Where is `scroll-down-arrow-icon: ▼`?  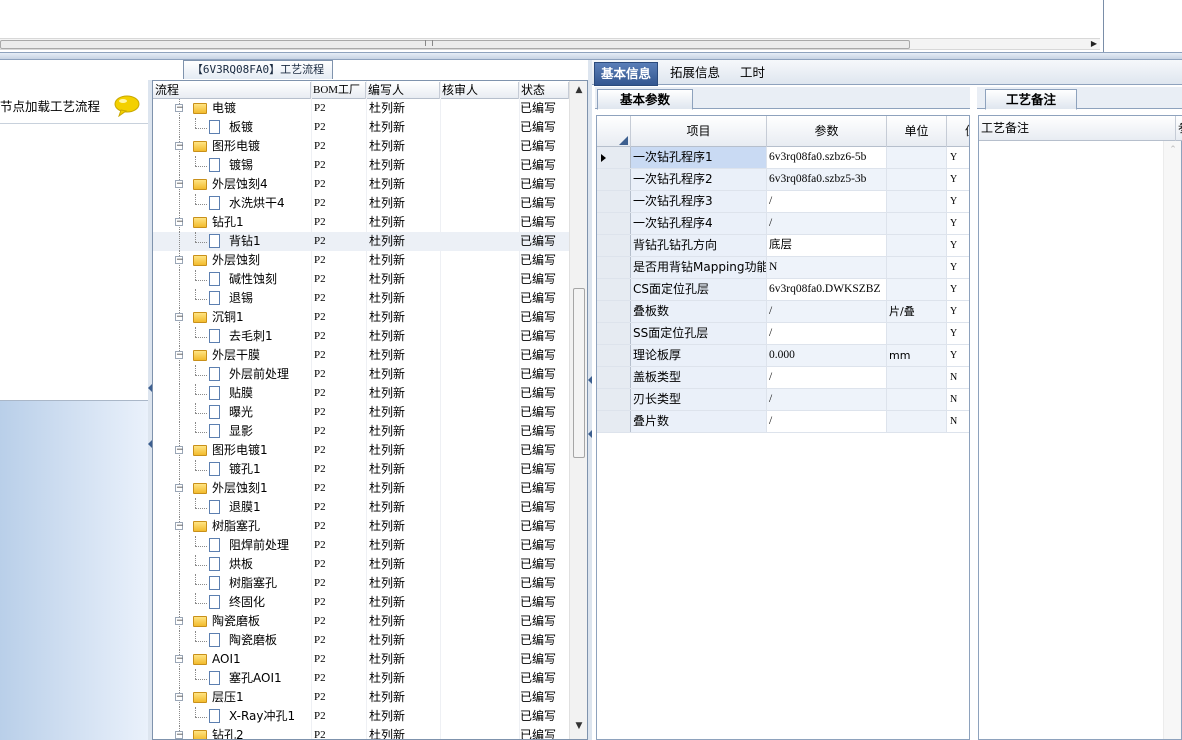 scroll-down-arrow-icon: ▼ is located at coordinates (578, 726).